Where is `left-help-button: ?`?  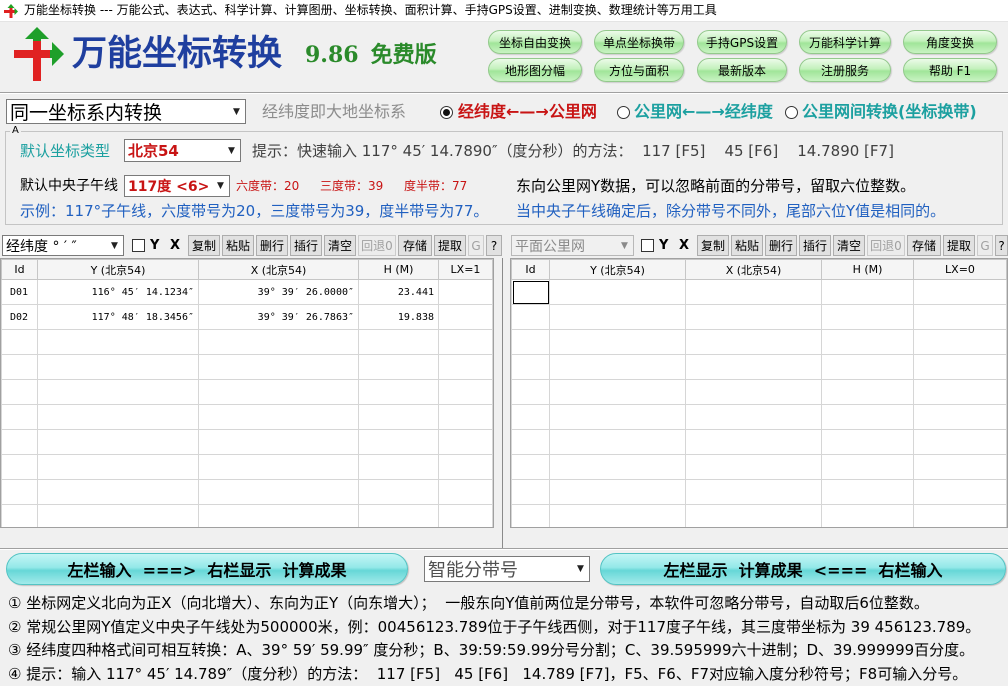
left-help-button: ? is located at coordinates (494, 245).